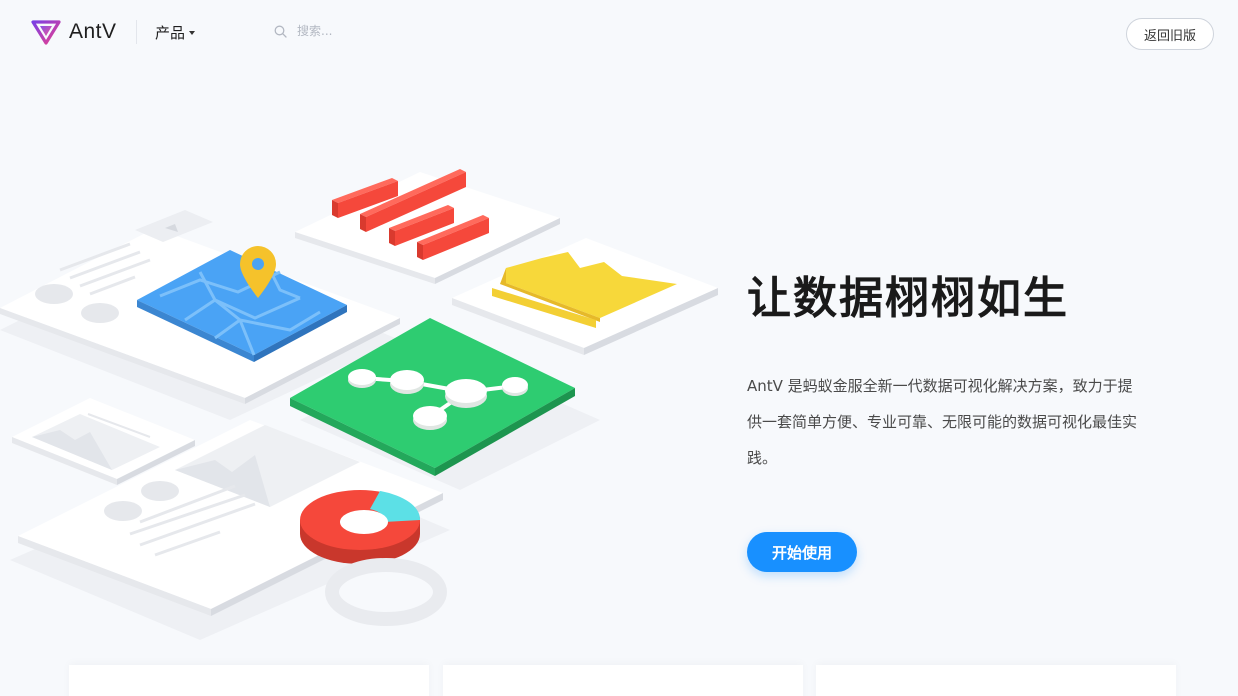  What do you see at coordinates (908, 298) in the screenshot?
I see `hero-title: 让数据栩栩如生` at bounding box center [908, 298].